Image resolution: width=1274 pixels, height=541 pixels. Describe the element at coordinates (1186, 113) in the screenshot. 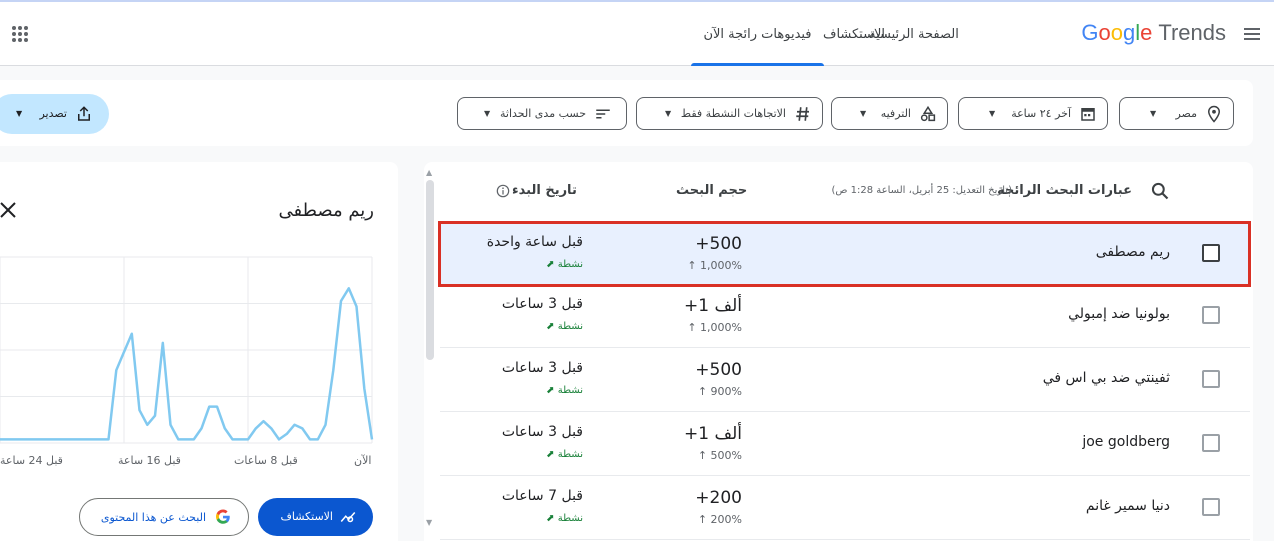

I see `location-label: مصر` at that location.